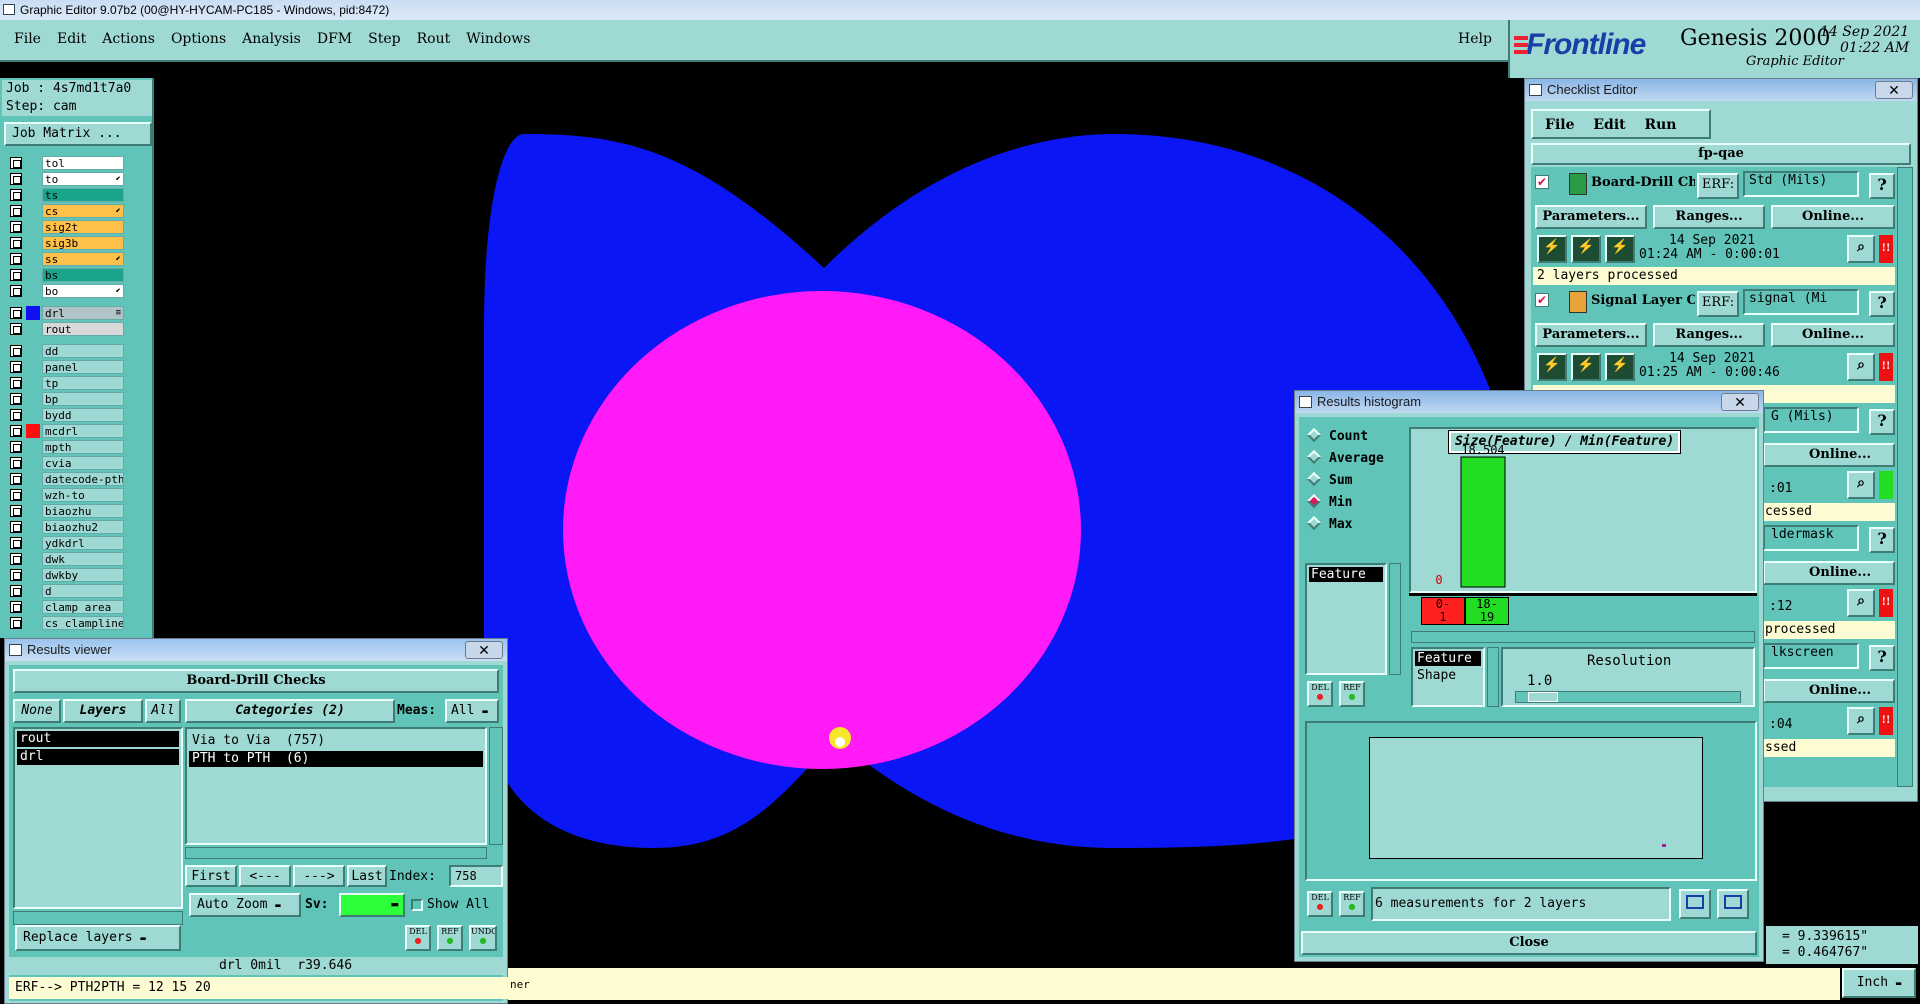 The width and height of the screenshot is (1920, 1004). I want to click on layer-row-ts: ts, so click(67, 195).